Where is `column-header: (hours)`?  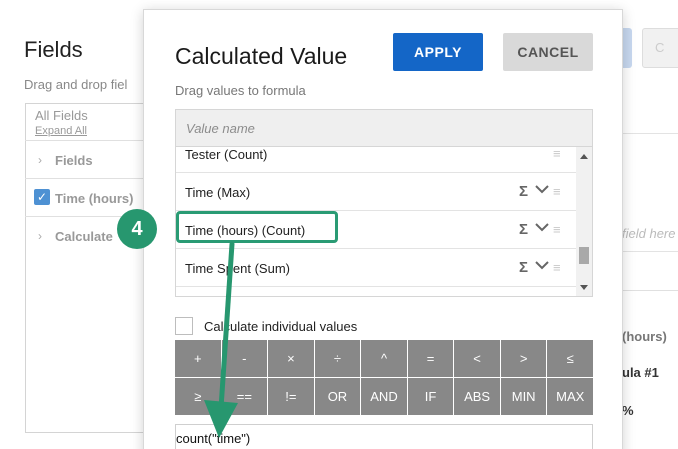 column-header: (hours) is located at coordinates (644, 336).